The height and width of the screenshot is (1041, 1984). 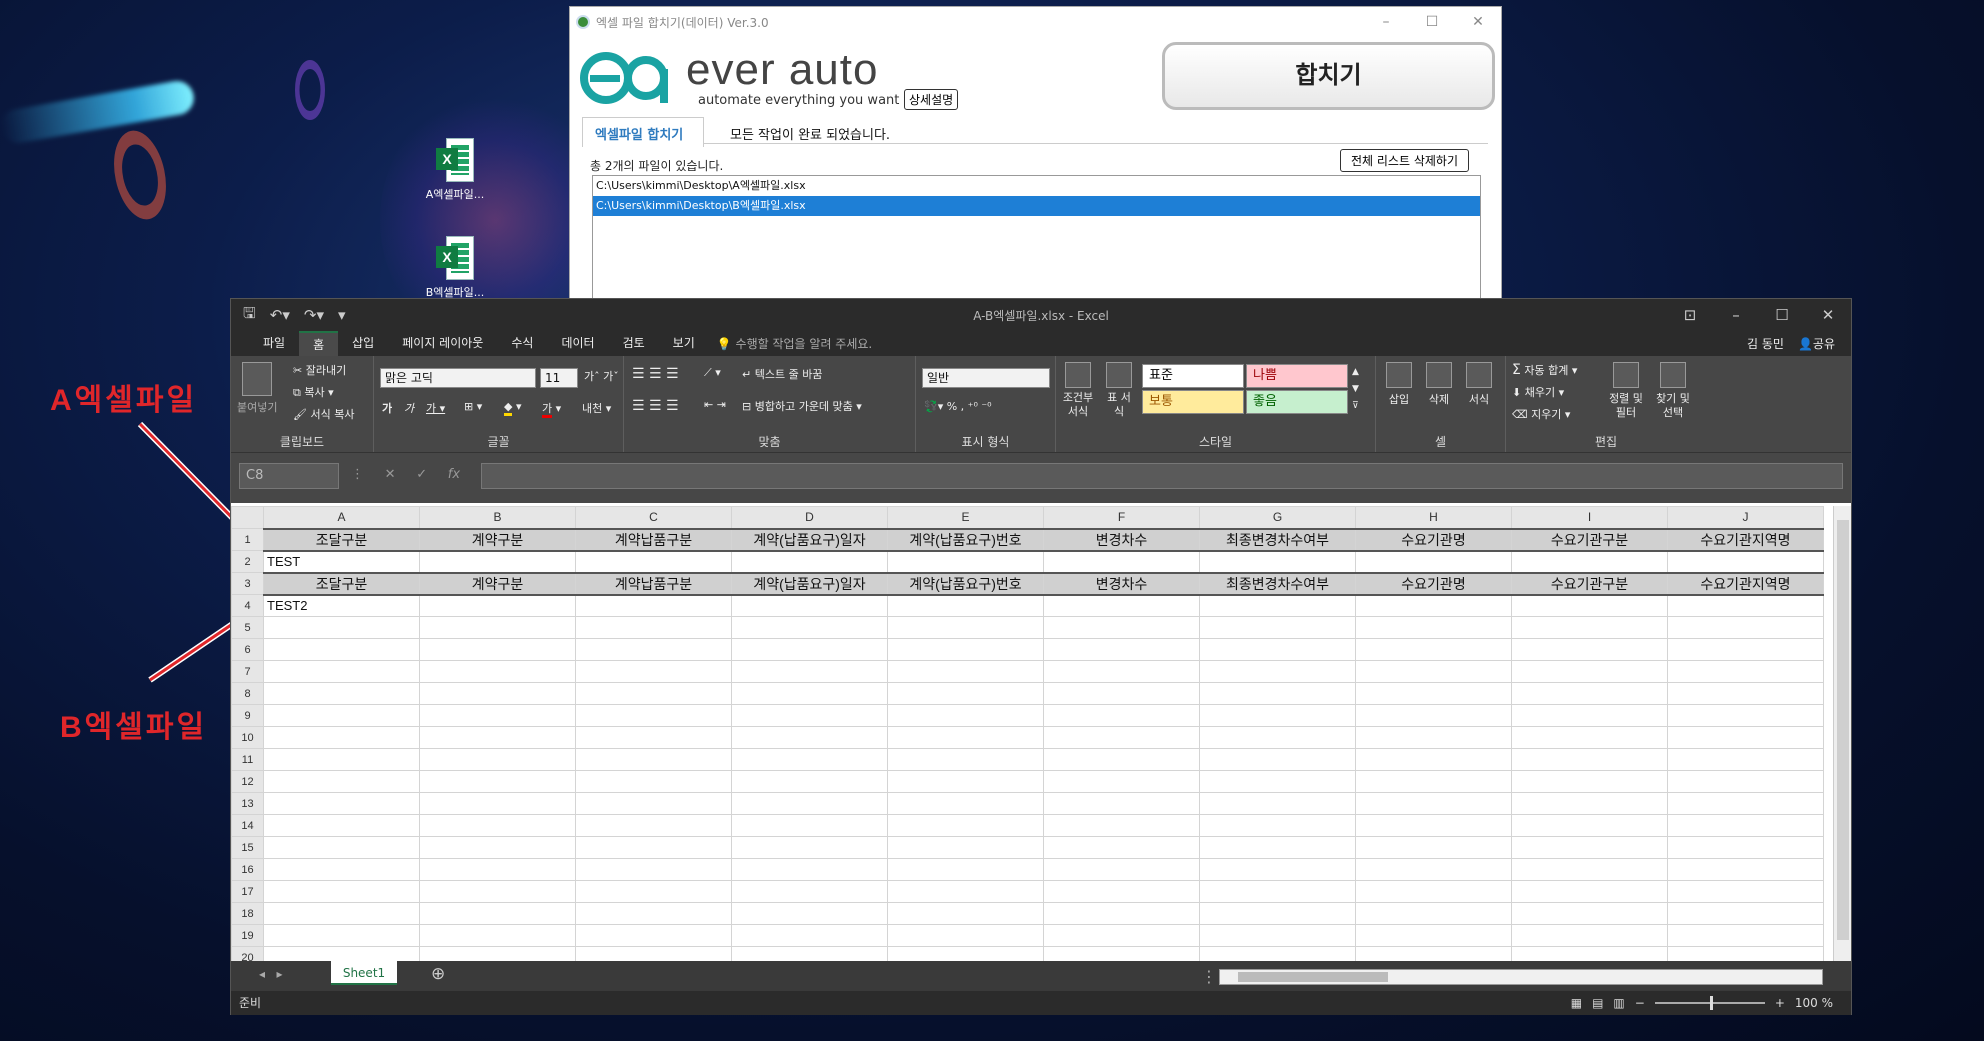 I want to click on orientation-icon: ⟋ ▾, so click(x=712, y=373).